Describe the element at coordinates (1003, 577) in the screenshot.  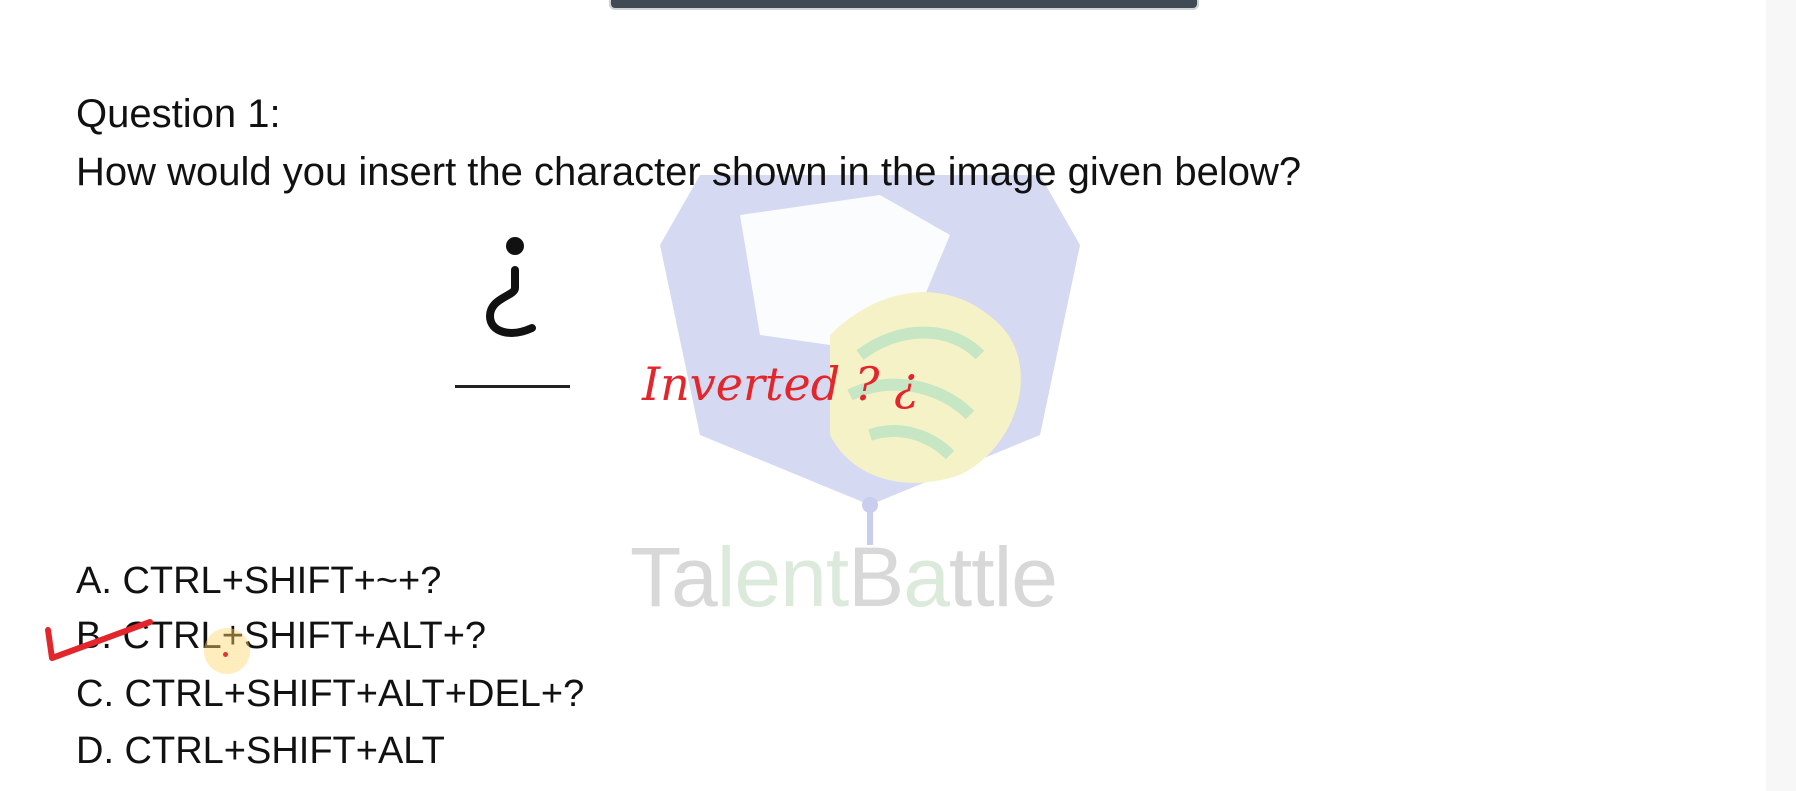
I see `watermark-part-5: ttle` at that location.